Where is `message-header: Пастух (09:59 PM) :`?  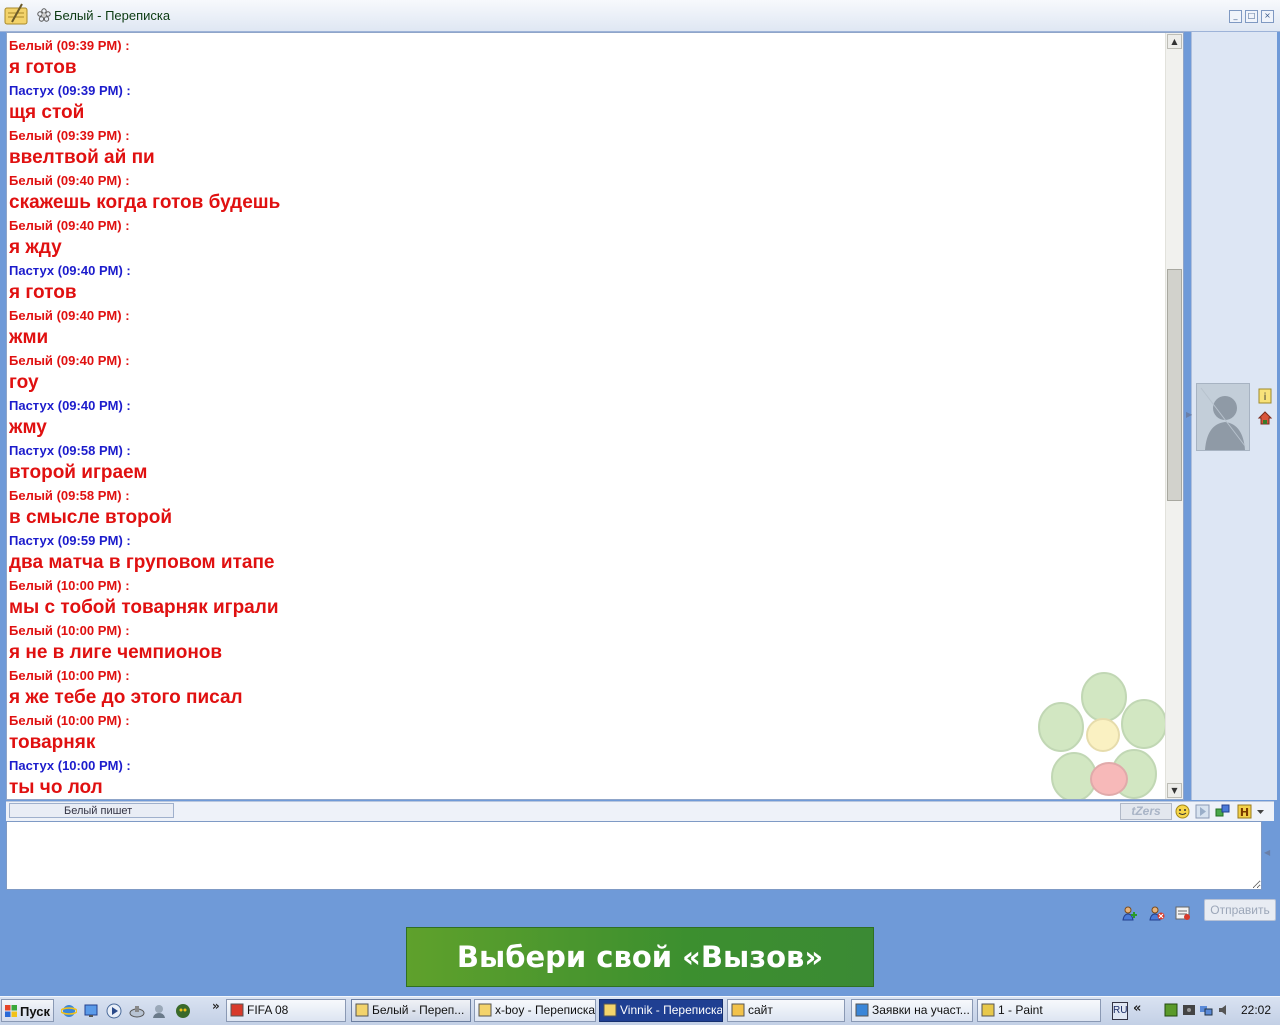 message-header: Пастух (09:59 PM) : is located at coordinates (586, 540).